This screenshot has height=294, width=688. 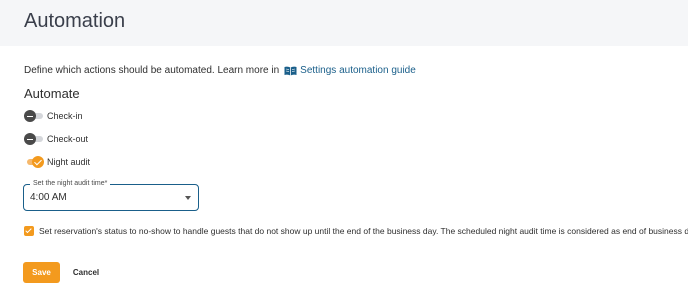 What do you see at coordinates (52, 93) in the screenshot?
I see `automate-section-title: Automate` at bounding box center [52, 93].